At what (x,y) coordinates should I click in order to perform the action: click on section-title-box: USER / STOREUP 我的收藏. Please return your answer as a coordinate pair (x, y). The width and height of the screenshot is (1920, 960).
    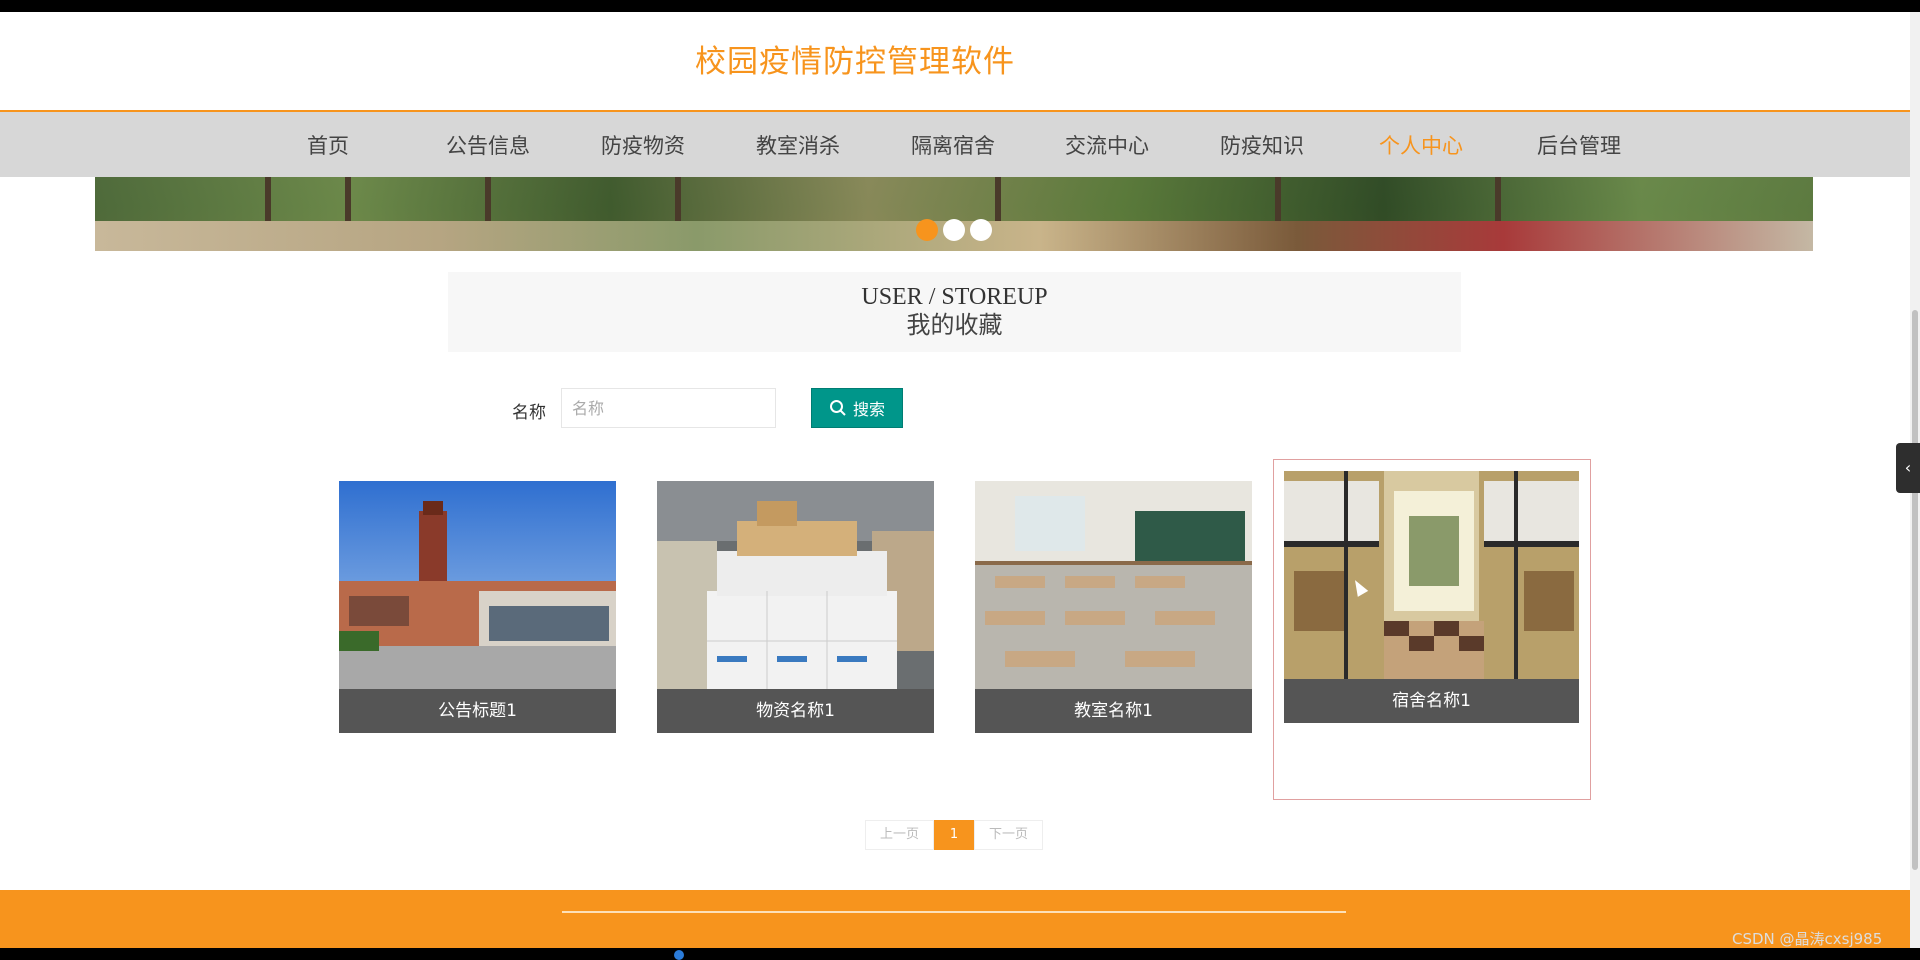
    Looking at the image, I should click on (954, 312).